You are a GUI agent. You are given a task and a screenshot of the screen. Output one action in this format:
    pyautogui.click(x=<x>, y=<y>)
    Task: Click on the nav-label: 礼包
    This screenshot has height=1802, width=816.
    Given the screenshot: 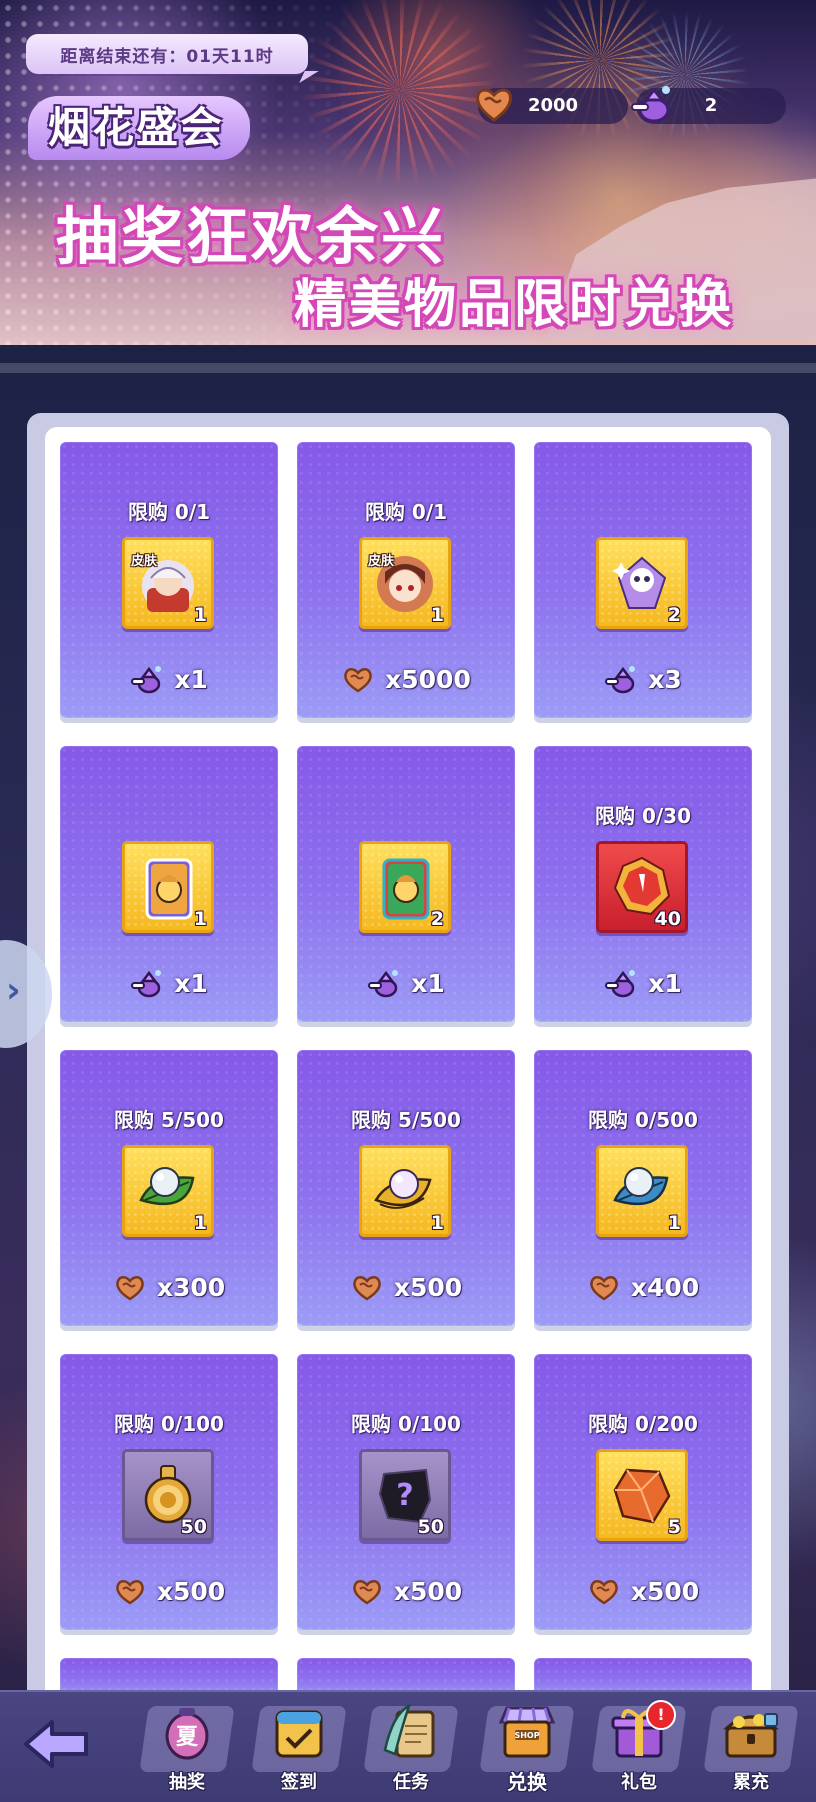 What is the action you would take?
    pyautogui.click(x=639, y=1782)
    